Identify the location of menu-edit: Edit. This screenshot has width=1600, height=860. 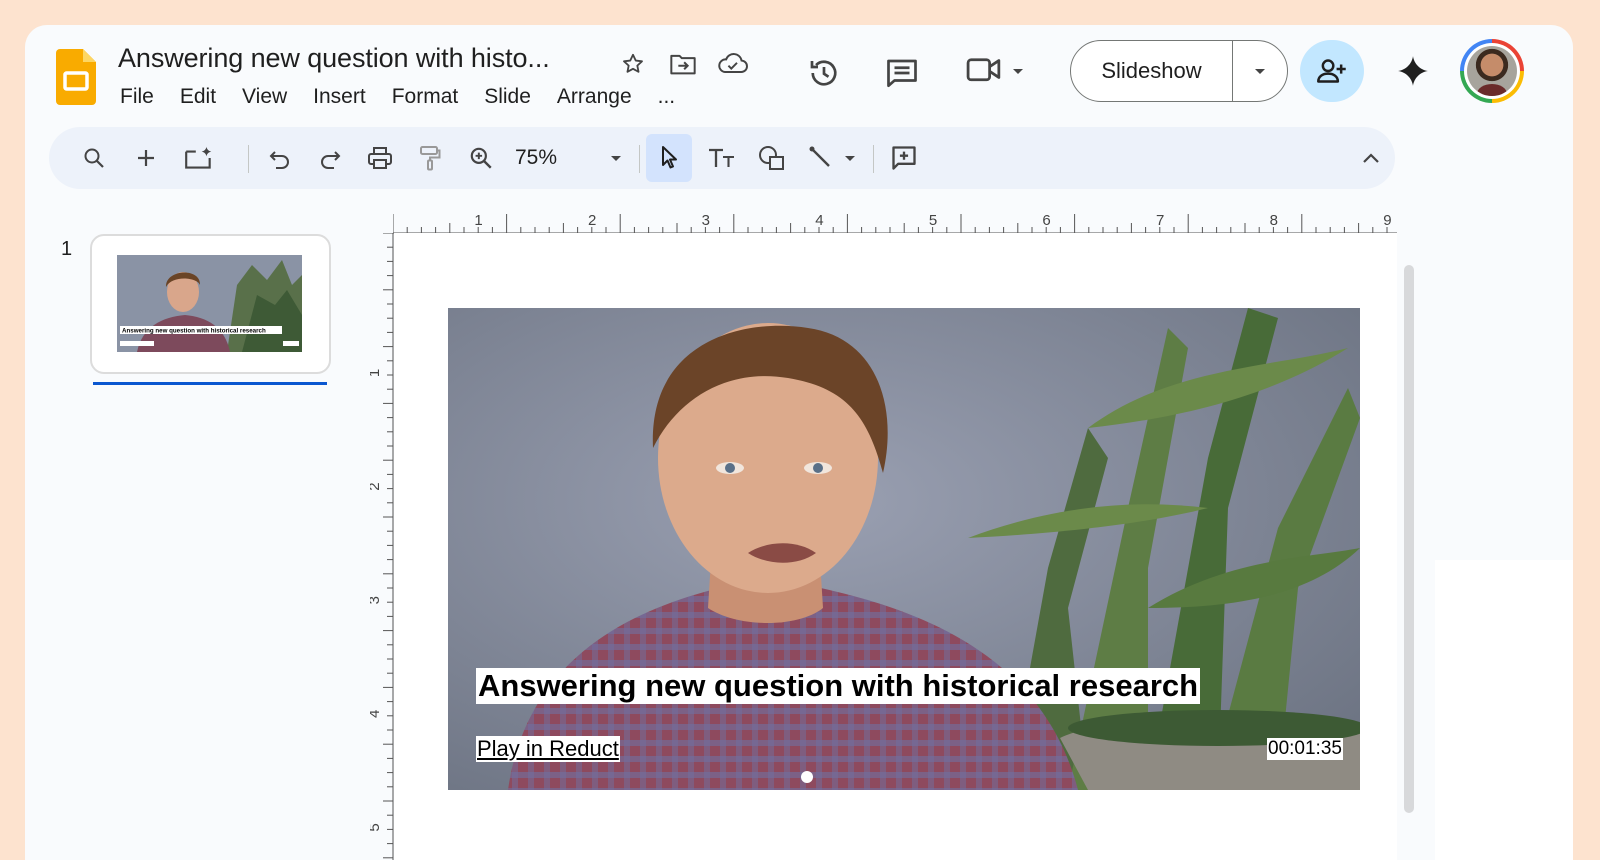
(198, 97).